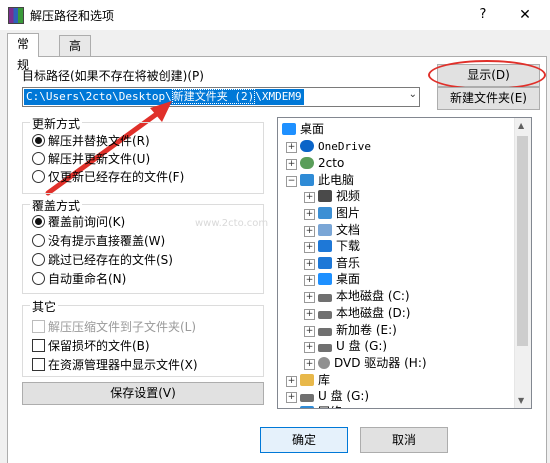 The image size is (550, 463). Describe the element at coordinates (108, 176) in the screenshot. I see `update-option-existing: 仅更新已经存在的文件(F)` at that location.